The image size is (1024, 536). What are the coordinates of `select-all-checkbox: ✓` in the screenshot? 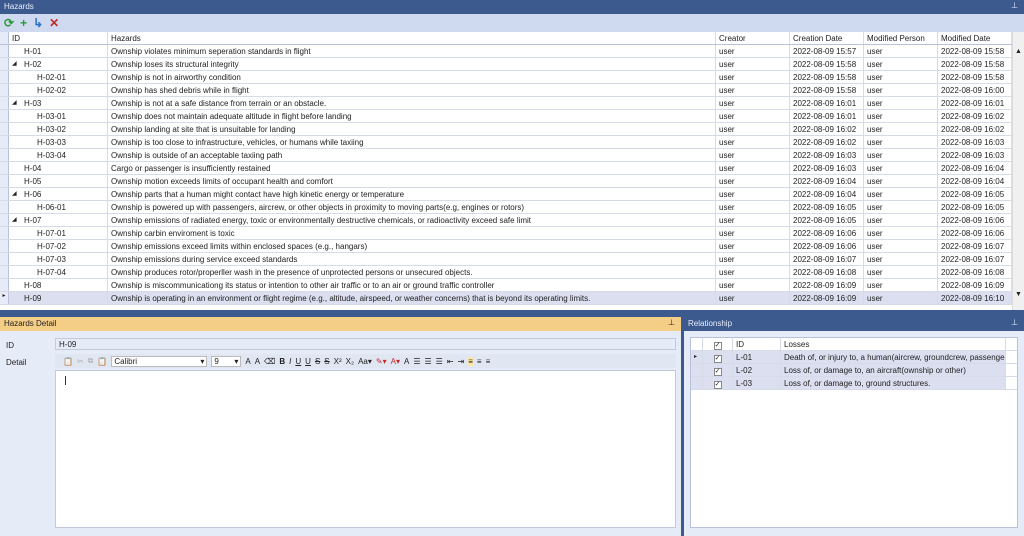 It's located at (718, 344).